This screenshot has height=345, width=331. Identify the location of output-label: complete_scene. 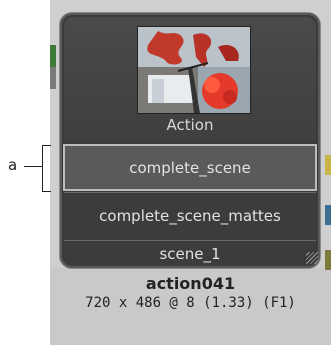
(190, 168).